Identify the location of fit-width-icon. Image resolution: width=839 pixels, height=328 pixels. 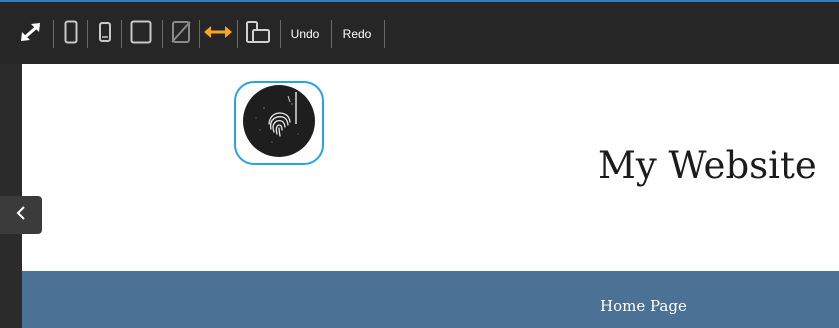
(218, 34).